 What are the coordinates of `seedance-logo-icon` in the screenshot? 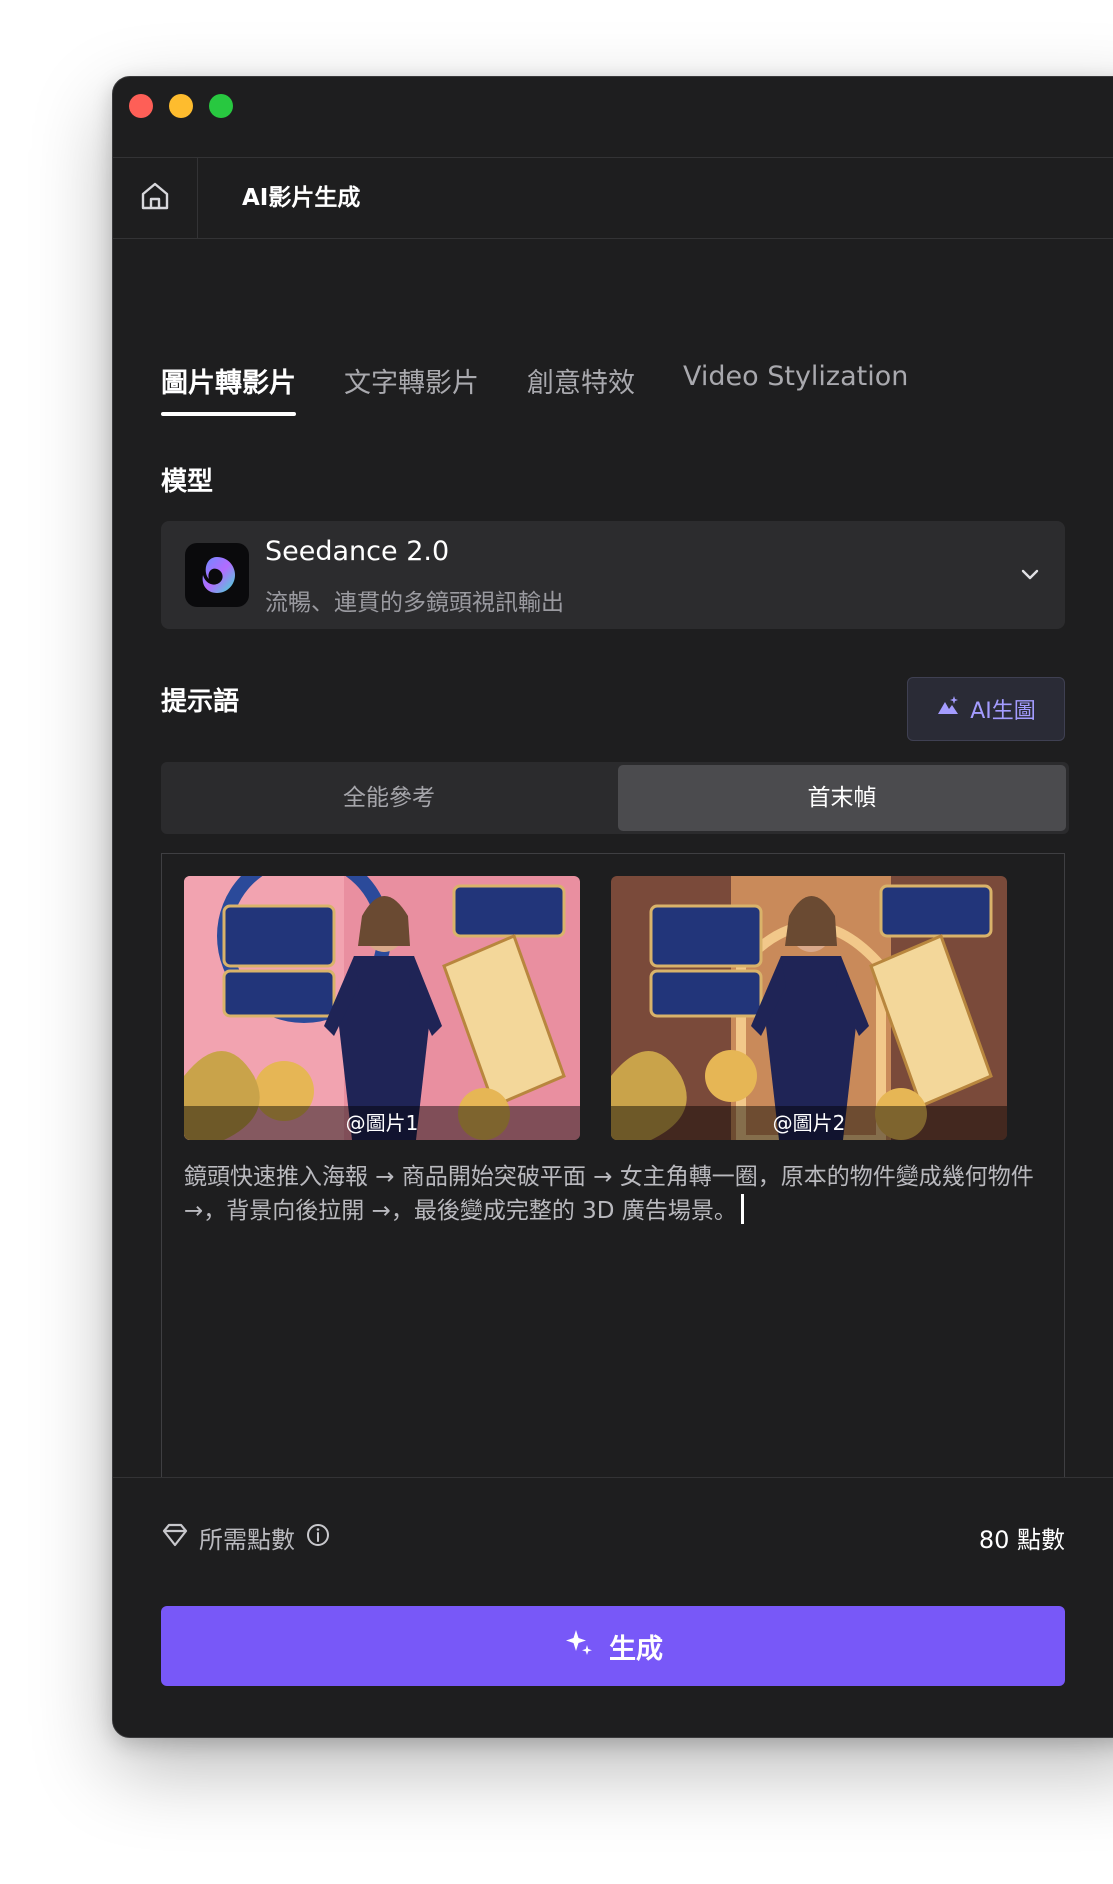 It's located at (217, 575).